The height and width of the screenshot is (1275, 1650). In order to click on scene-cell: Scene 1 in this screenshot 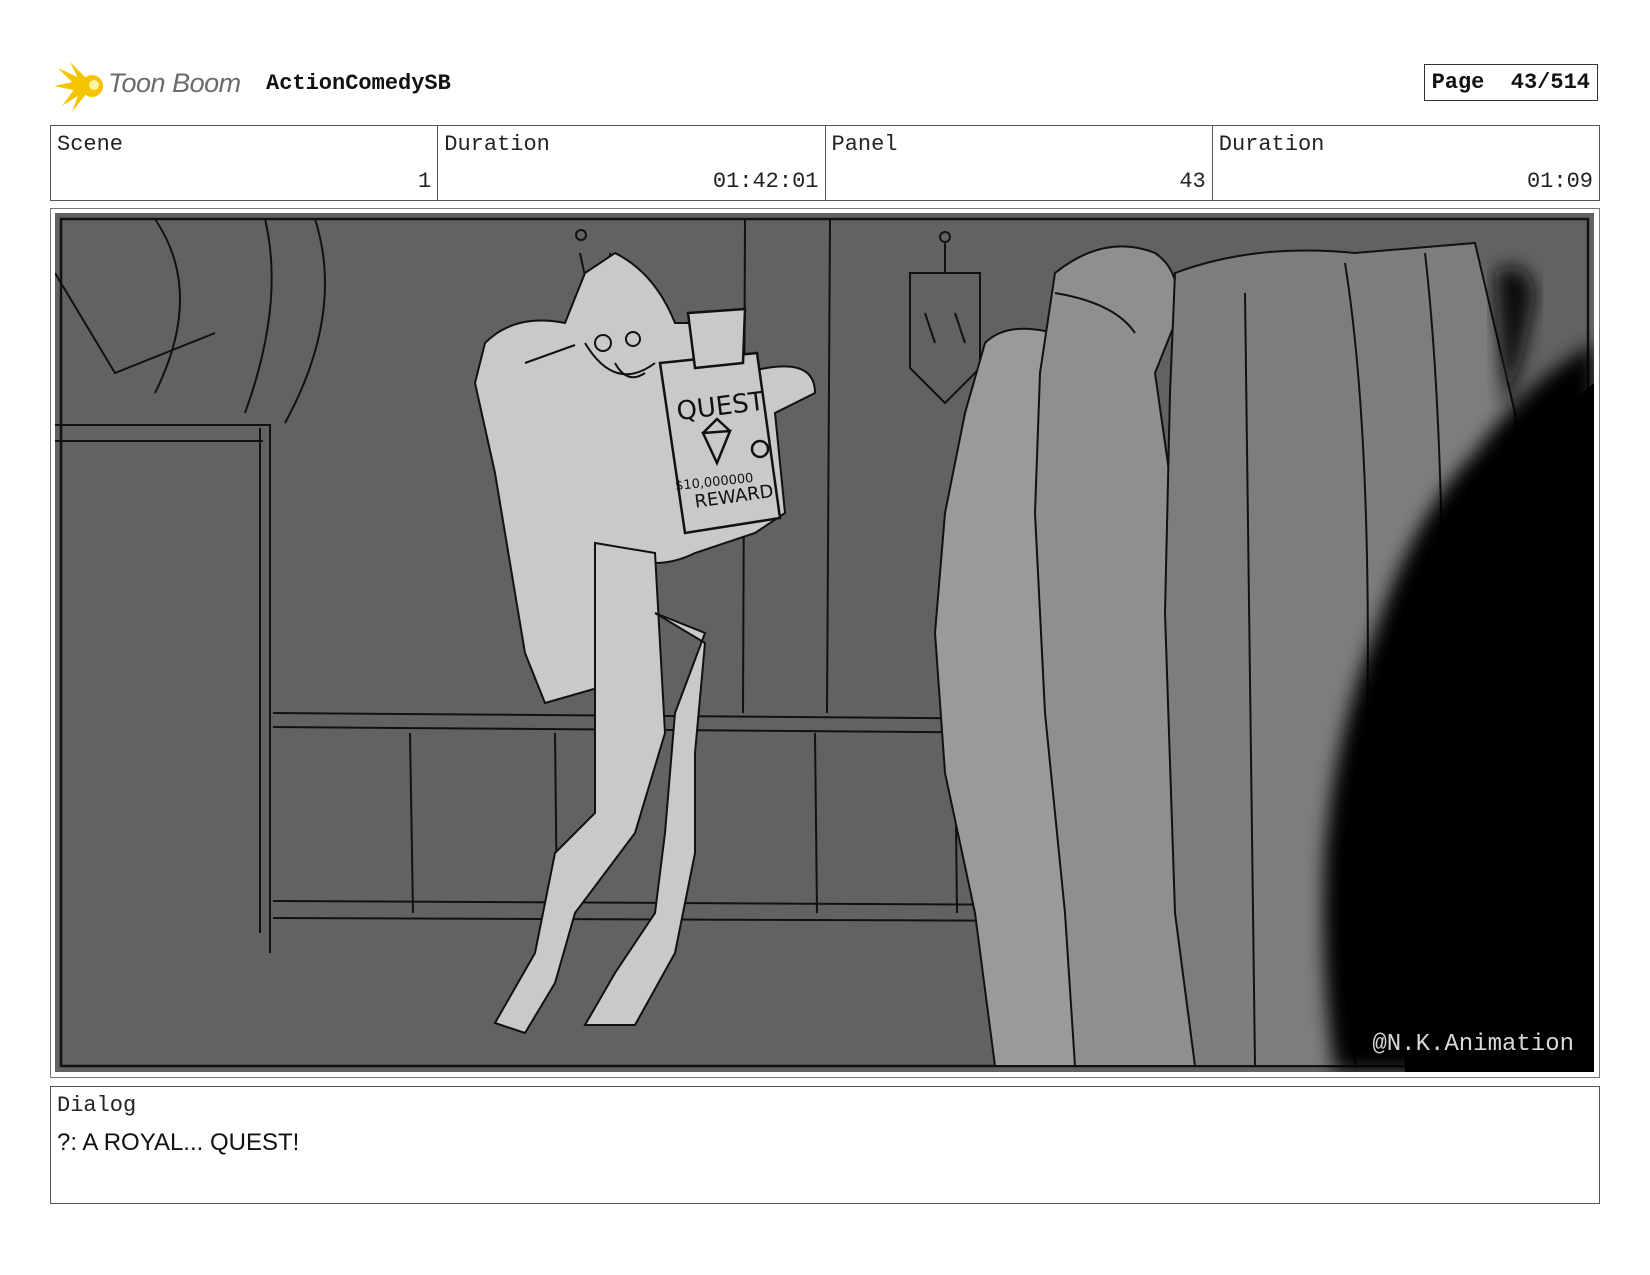, I will do `click(245, 163)`.